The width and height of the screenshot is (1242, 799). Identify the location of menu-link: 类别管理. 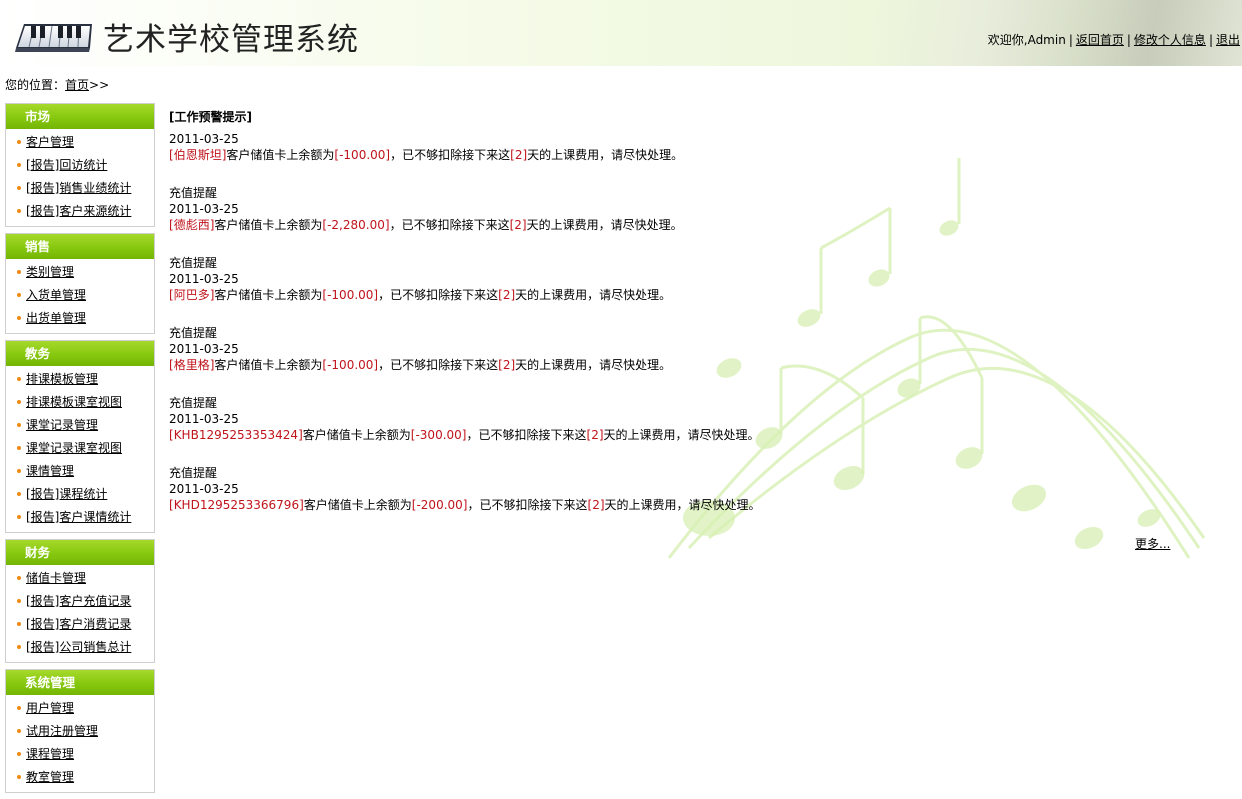
(50, 272).